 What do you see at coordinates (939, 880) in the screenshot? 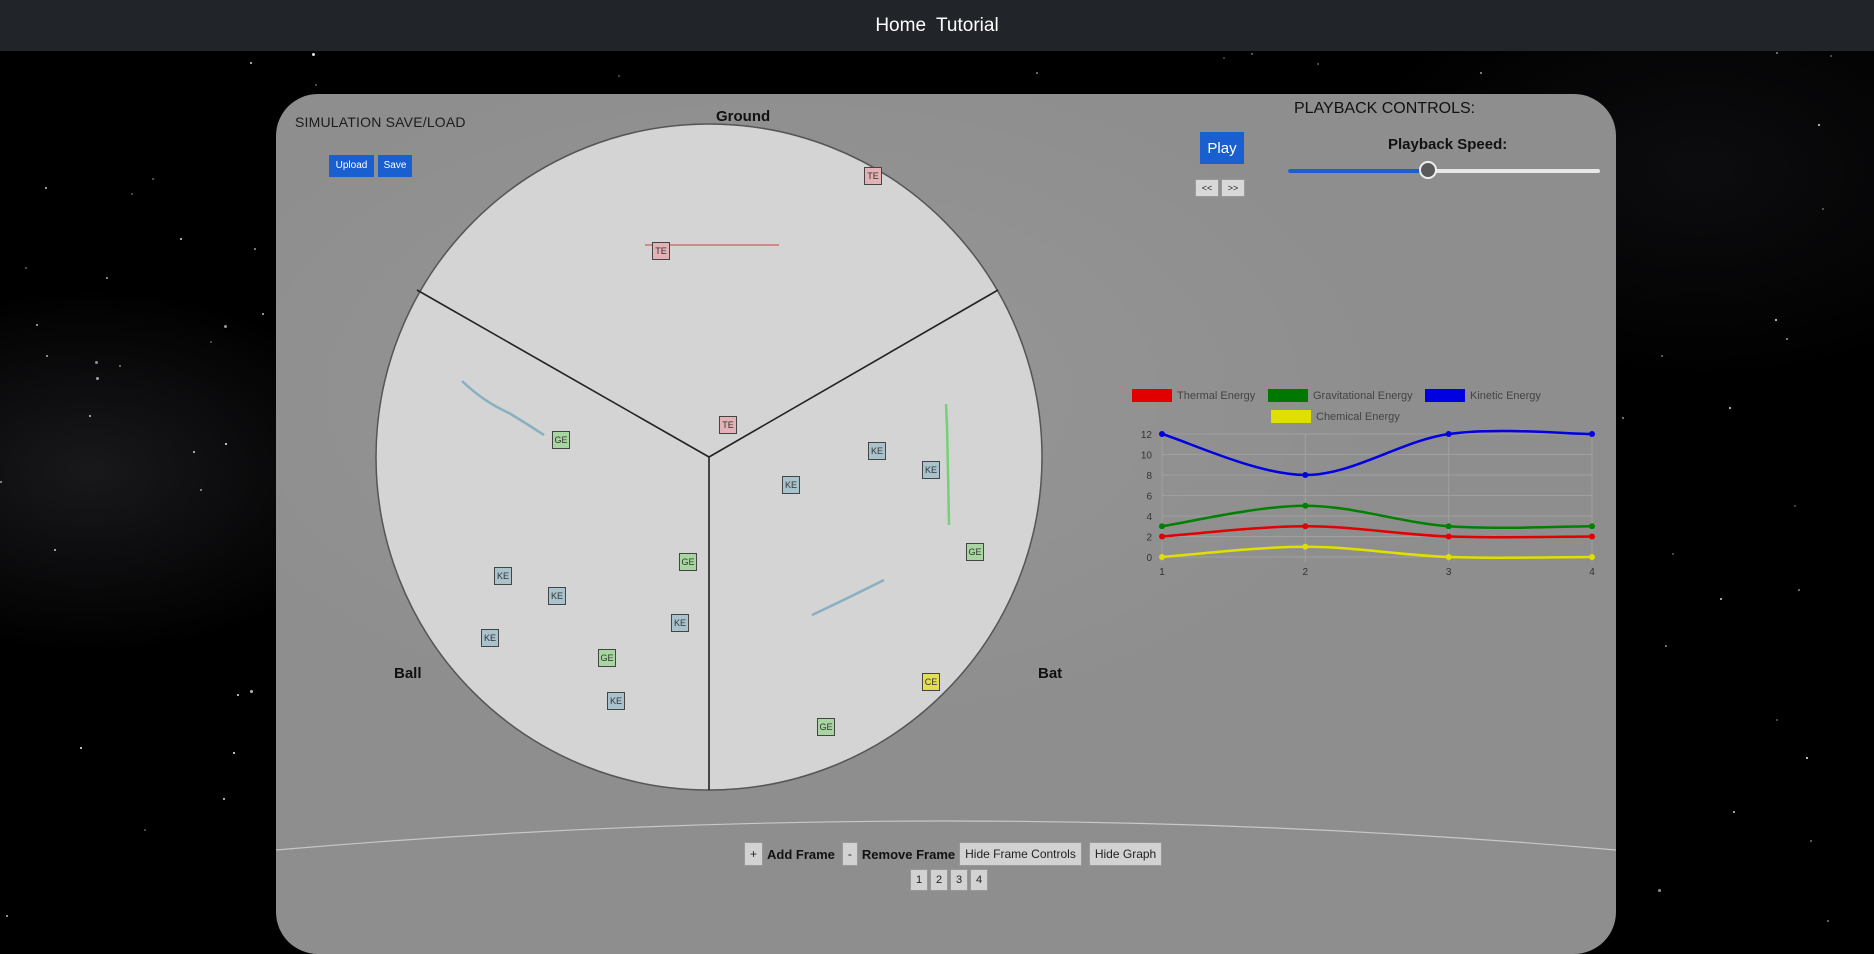
I see `frame-button-2: 2` at bounding box center [939, 880].